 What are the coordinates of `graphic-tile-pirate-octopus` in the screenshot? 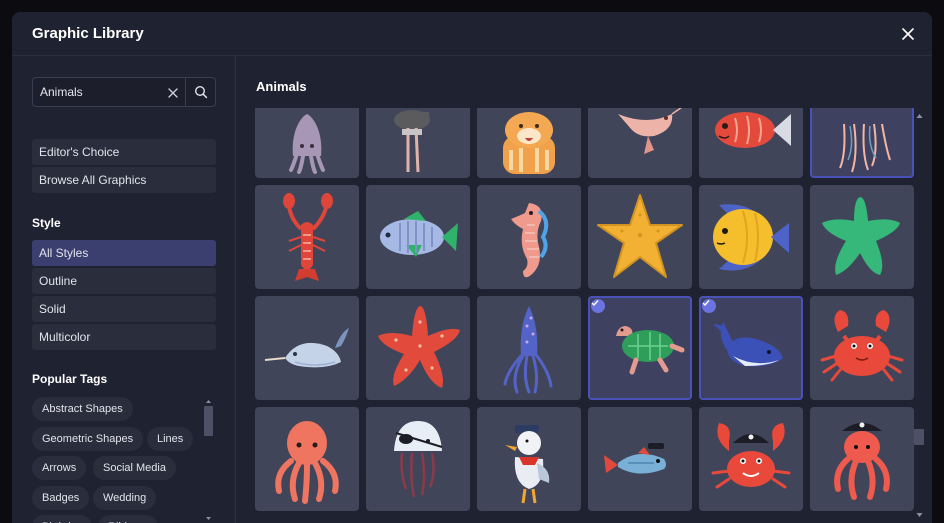 It's located at (862, 459).